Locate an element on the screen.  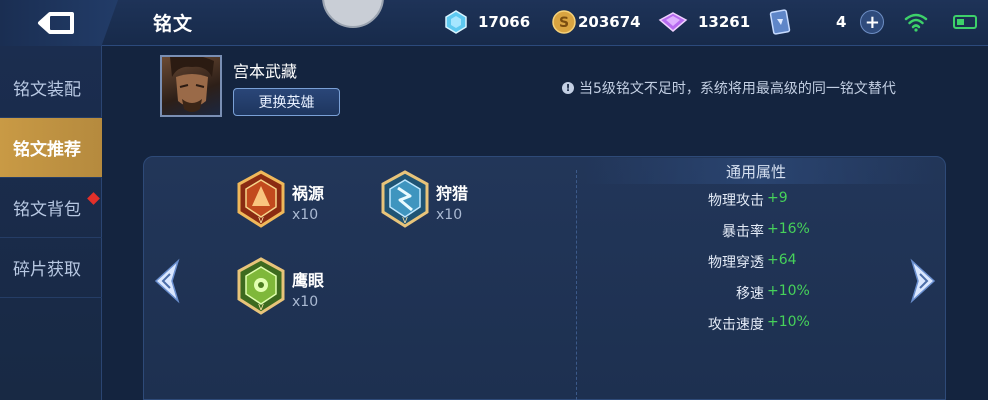
chevron-left-icon is located at coordinates (167, 281).